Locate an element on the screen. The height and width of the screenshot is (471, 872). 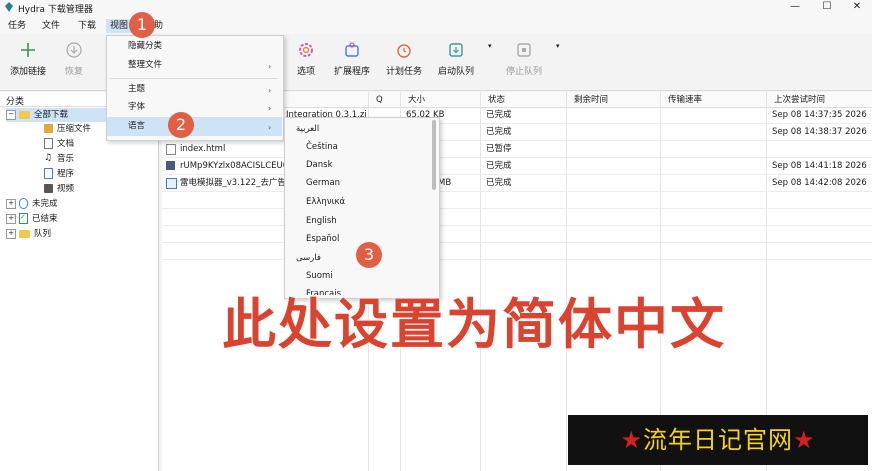
language-arabic: العربية is located at coordinates (307, 129).